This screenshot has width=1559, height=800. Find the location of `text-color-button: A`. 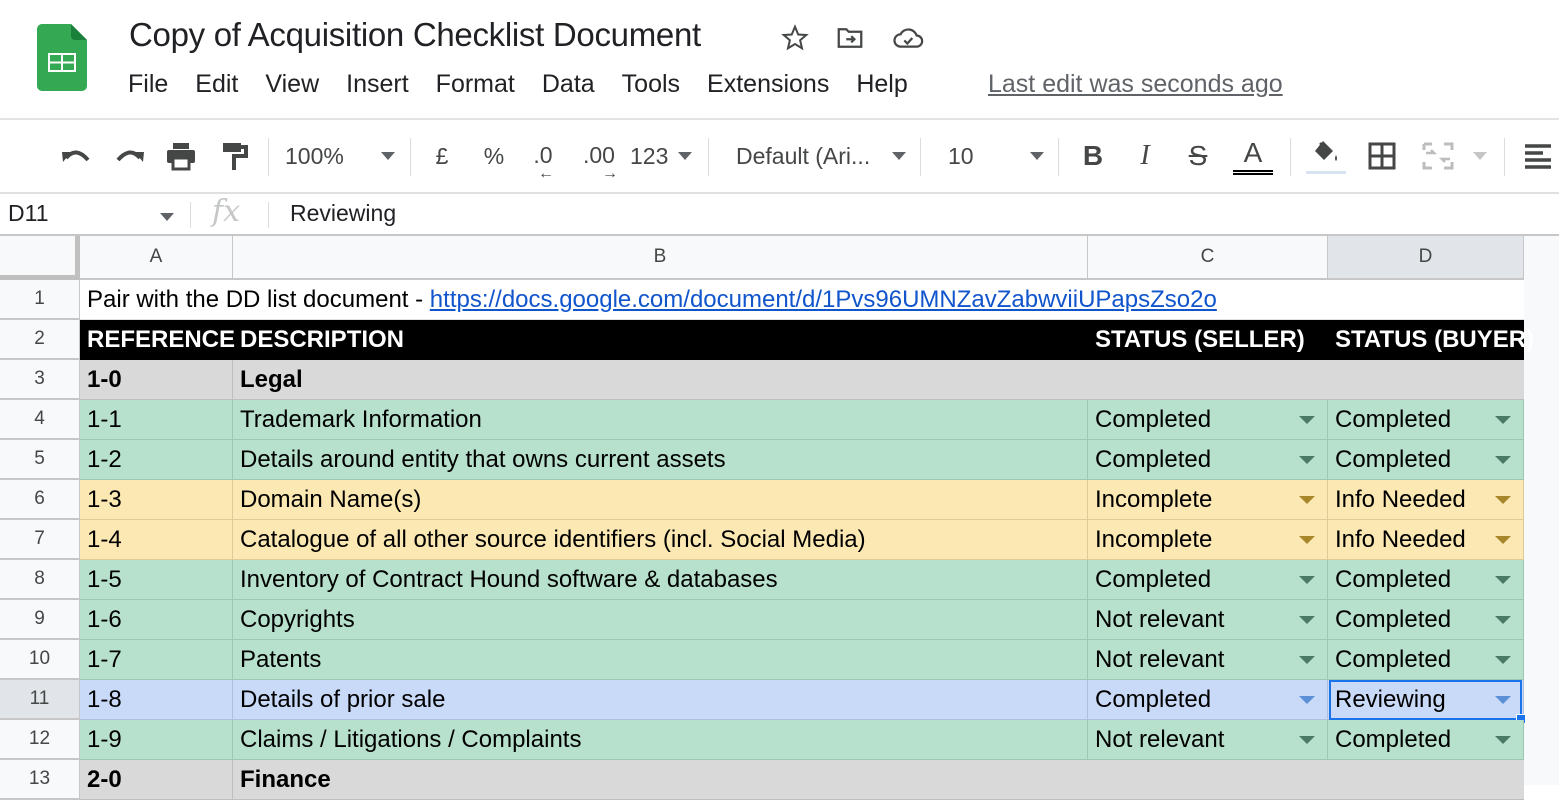

text-color-button: A is located at coordinates (1253, 156).